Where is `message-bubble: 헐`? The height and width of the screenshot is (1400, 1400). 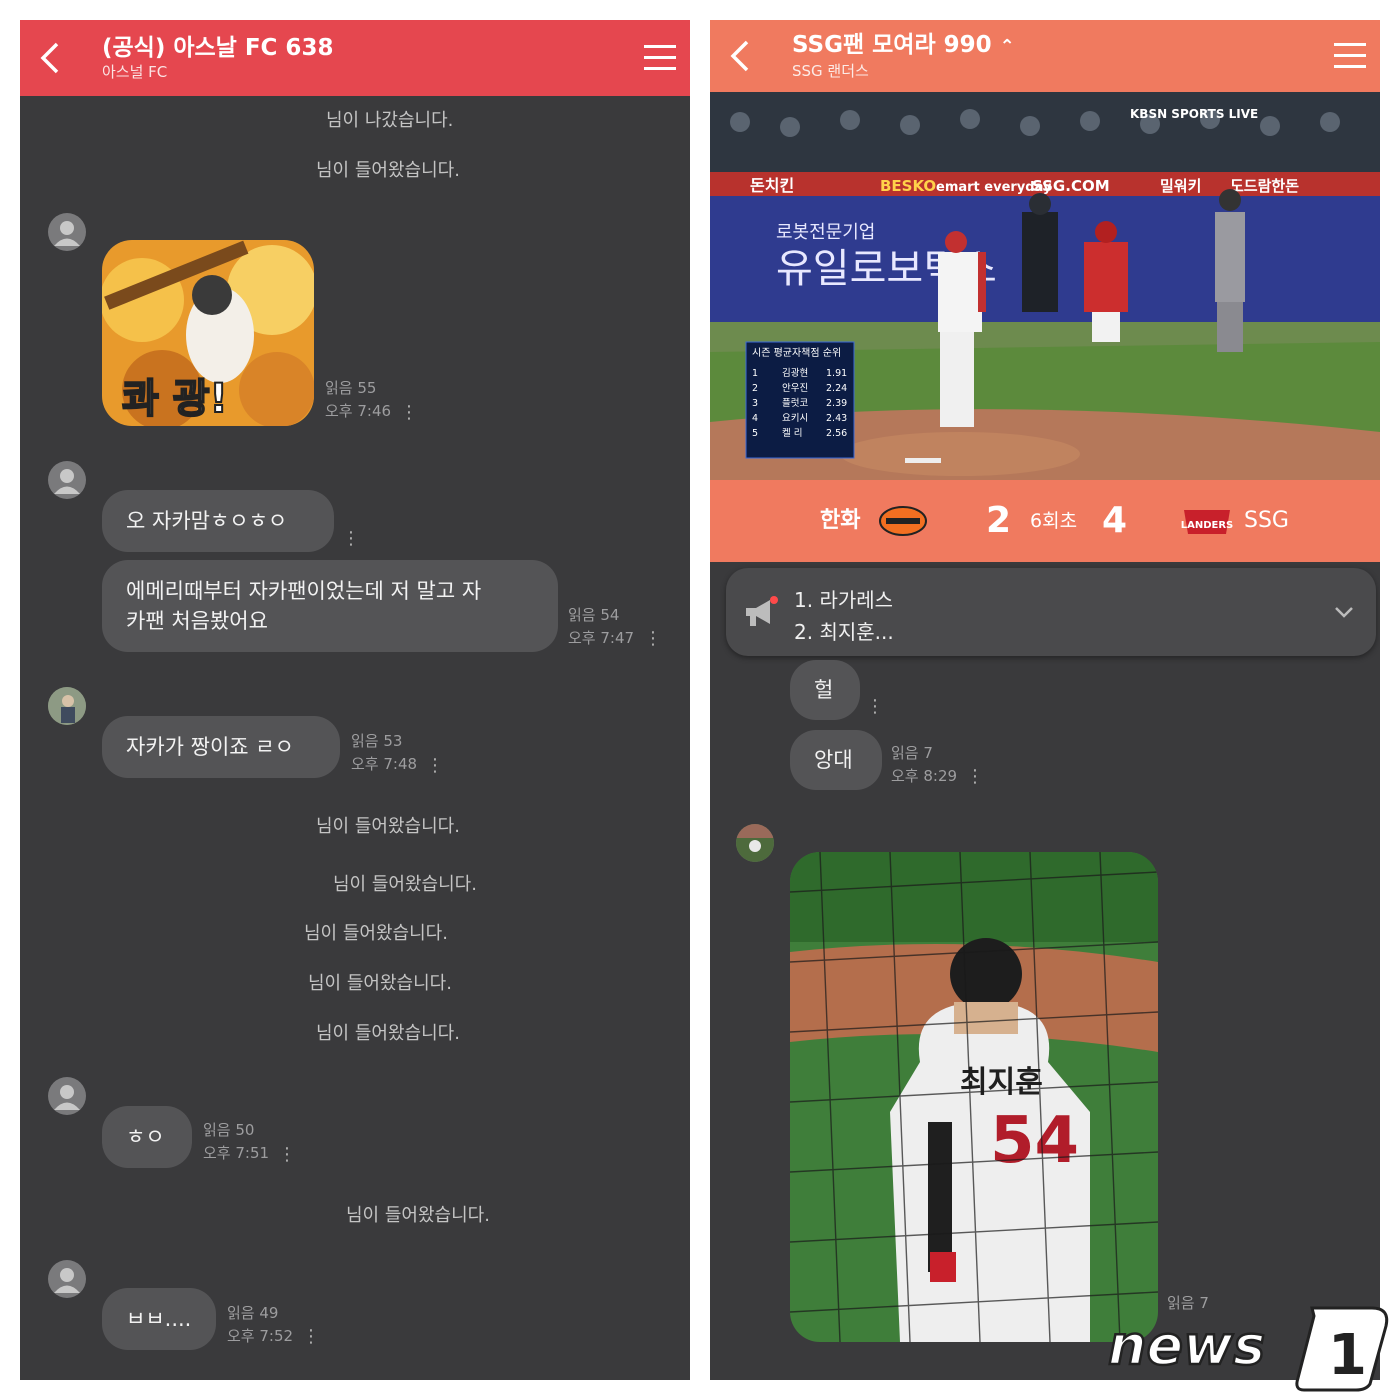 message-bubble: 헐 is located at coordinates (825, 690).